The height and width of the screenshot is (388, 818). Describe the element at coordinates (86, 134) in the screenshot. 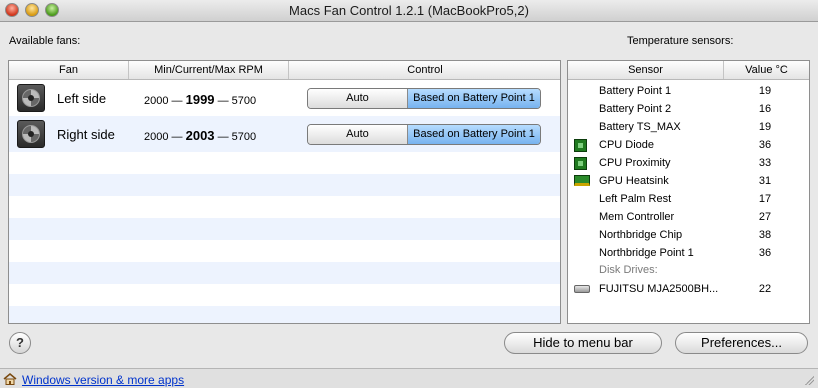

I see `fan-name: Right side` at that location.